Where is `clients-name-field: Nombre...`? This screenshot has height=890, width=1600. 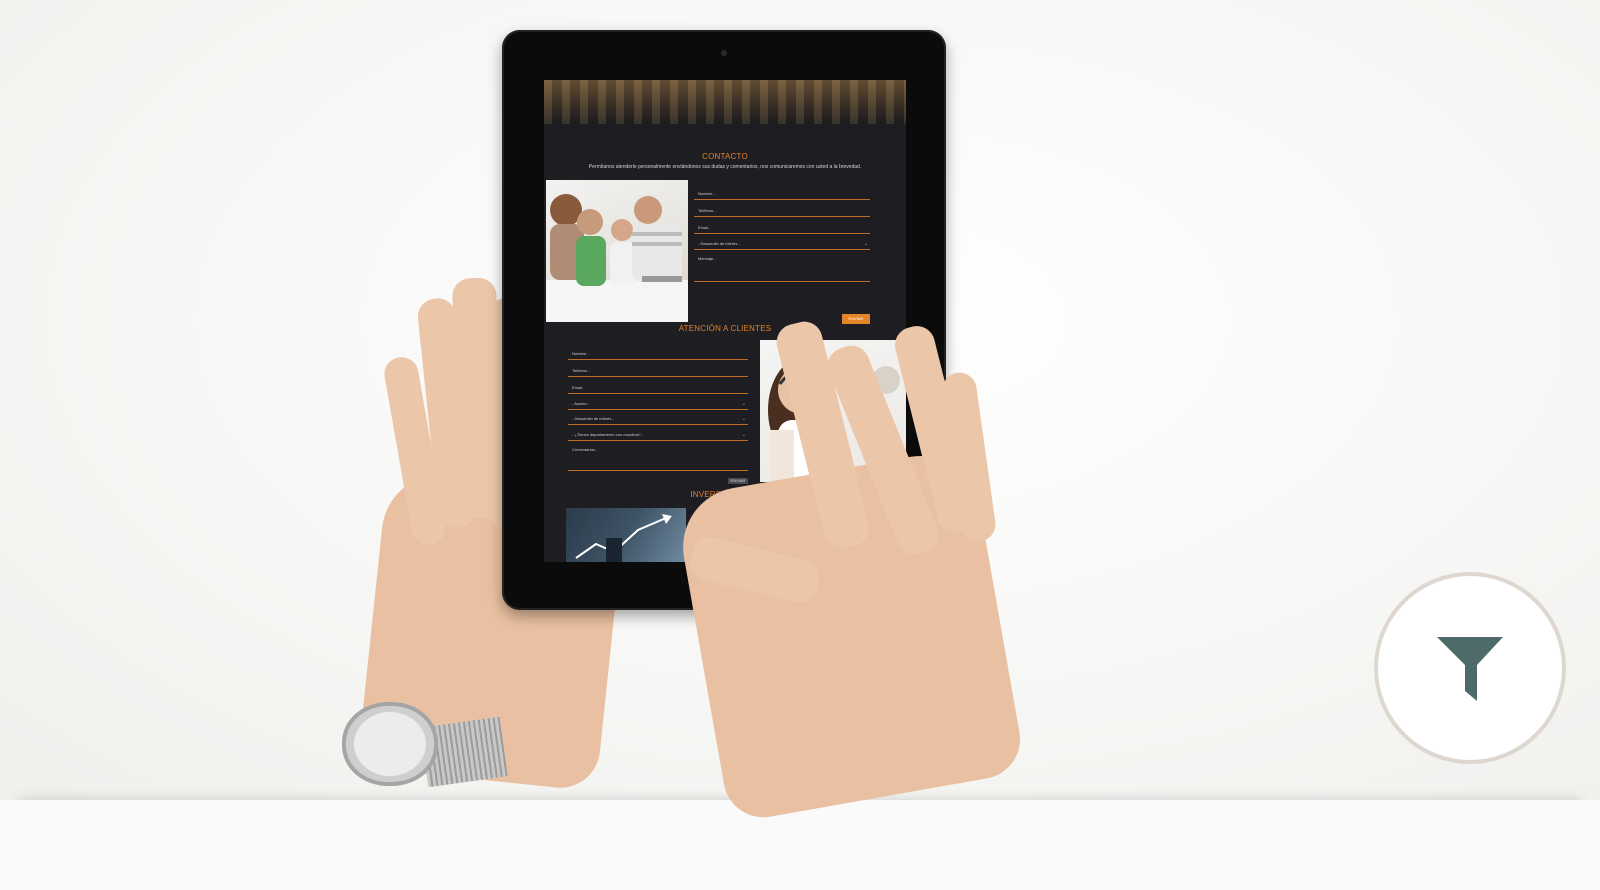
clients-name-field: Nombre... is located at coordinates (658, 353).